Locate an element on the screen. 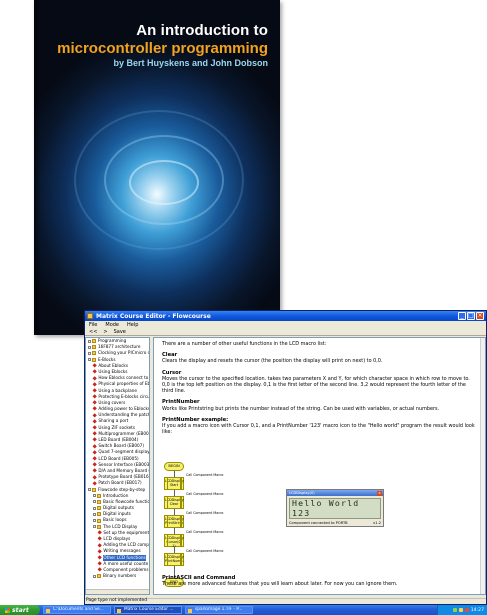 The height and width of the screenshot is (615, 487). tree-item: Binary numbers is located at coordinates (117, 576).